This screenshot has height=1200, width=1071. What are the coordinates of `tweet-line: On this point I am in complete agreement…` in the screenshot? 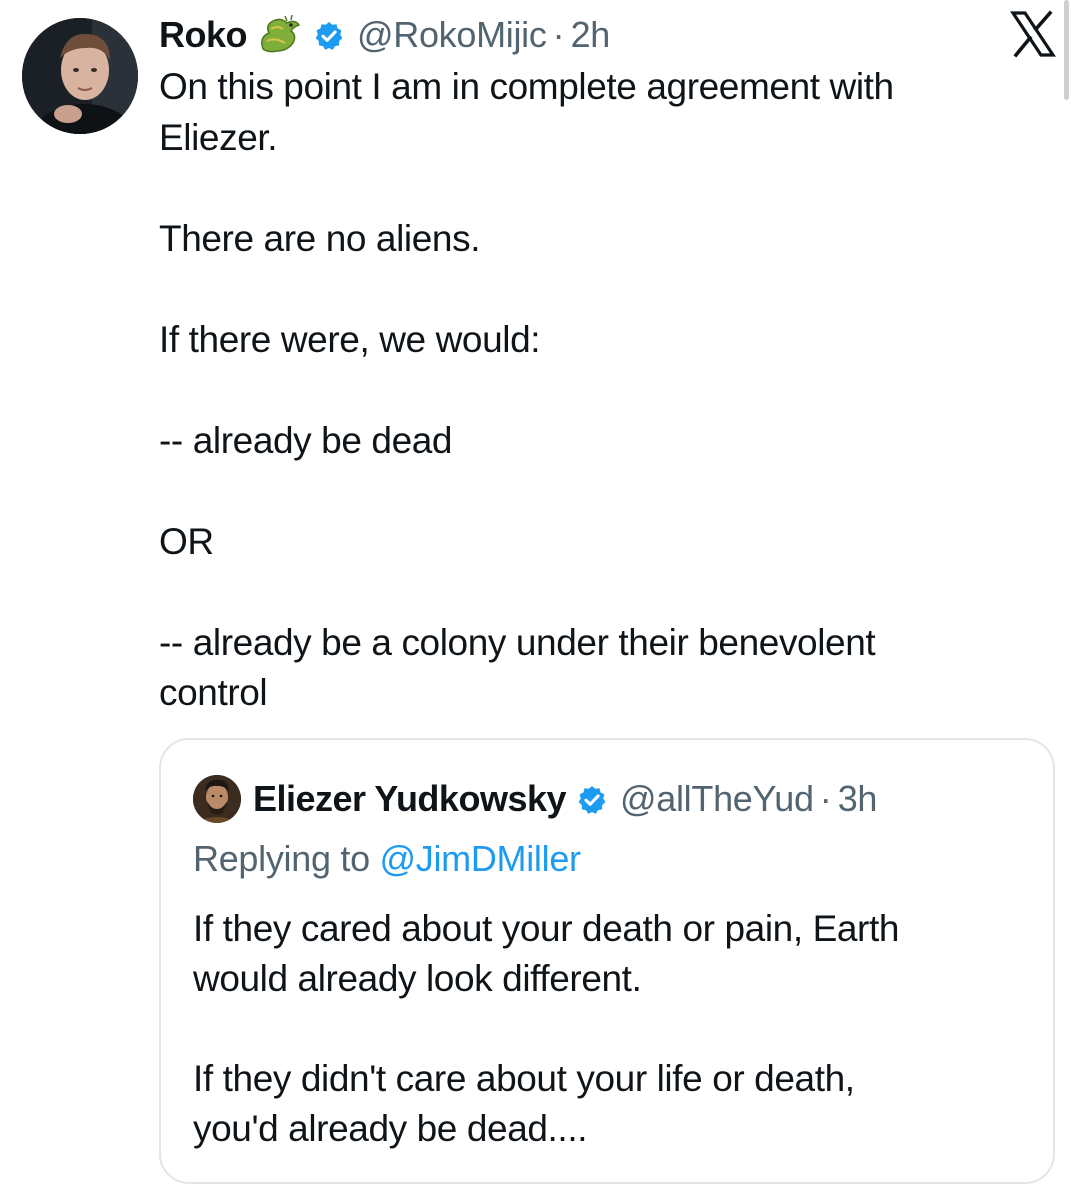 It's located at (526, 86).